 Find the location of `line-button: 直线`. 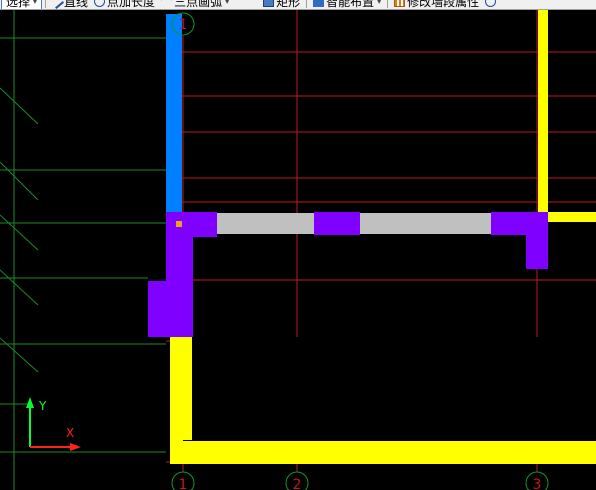

line-button: 直线 is located at coordinates (70, 4).